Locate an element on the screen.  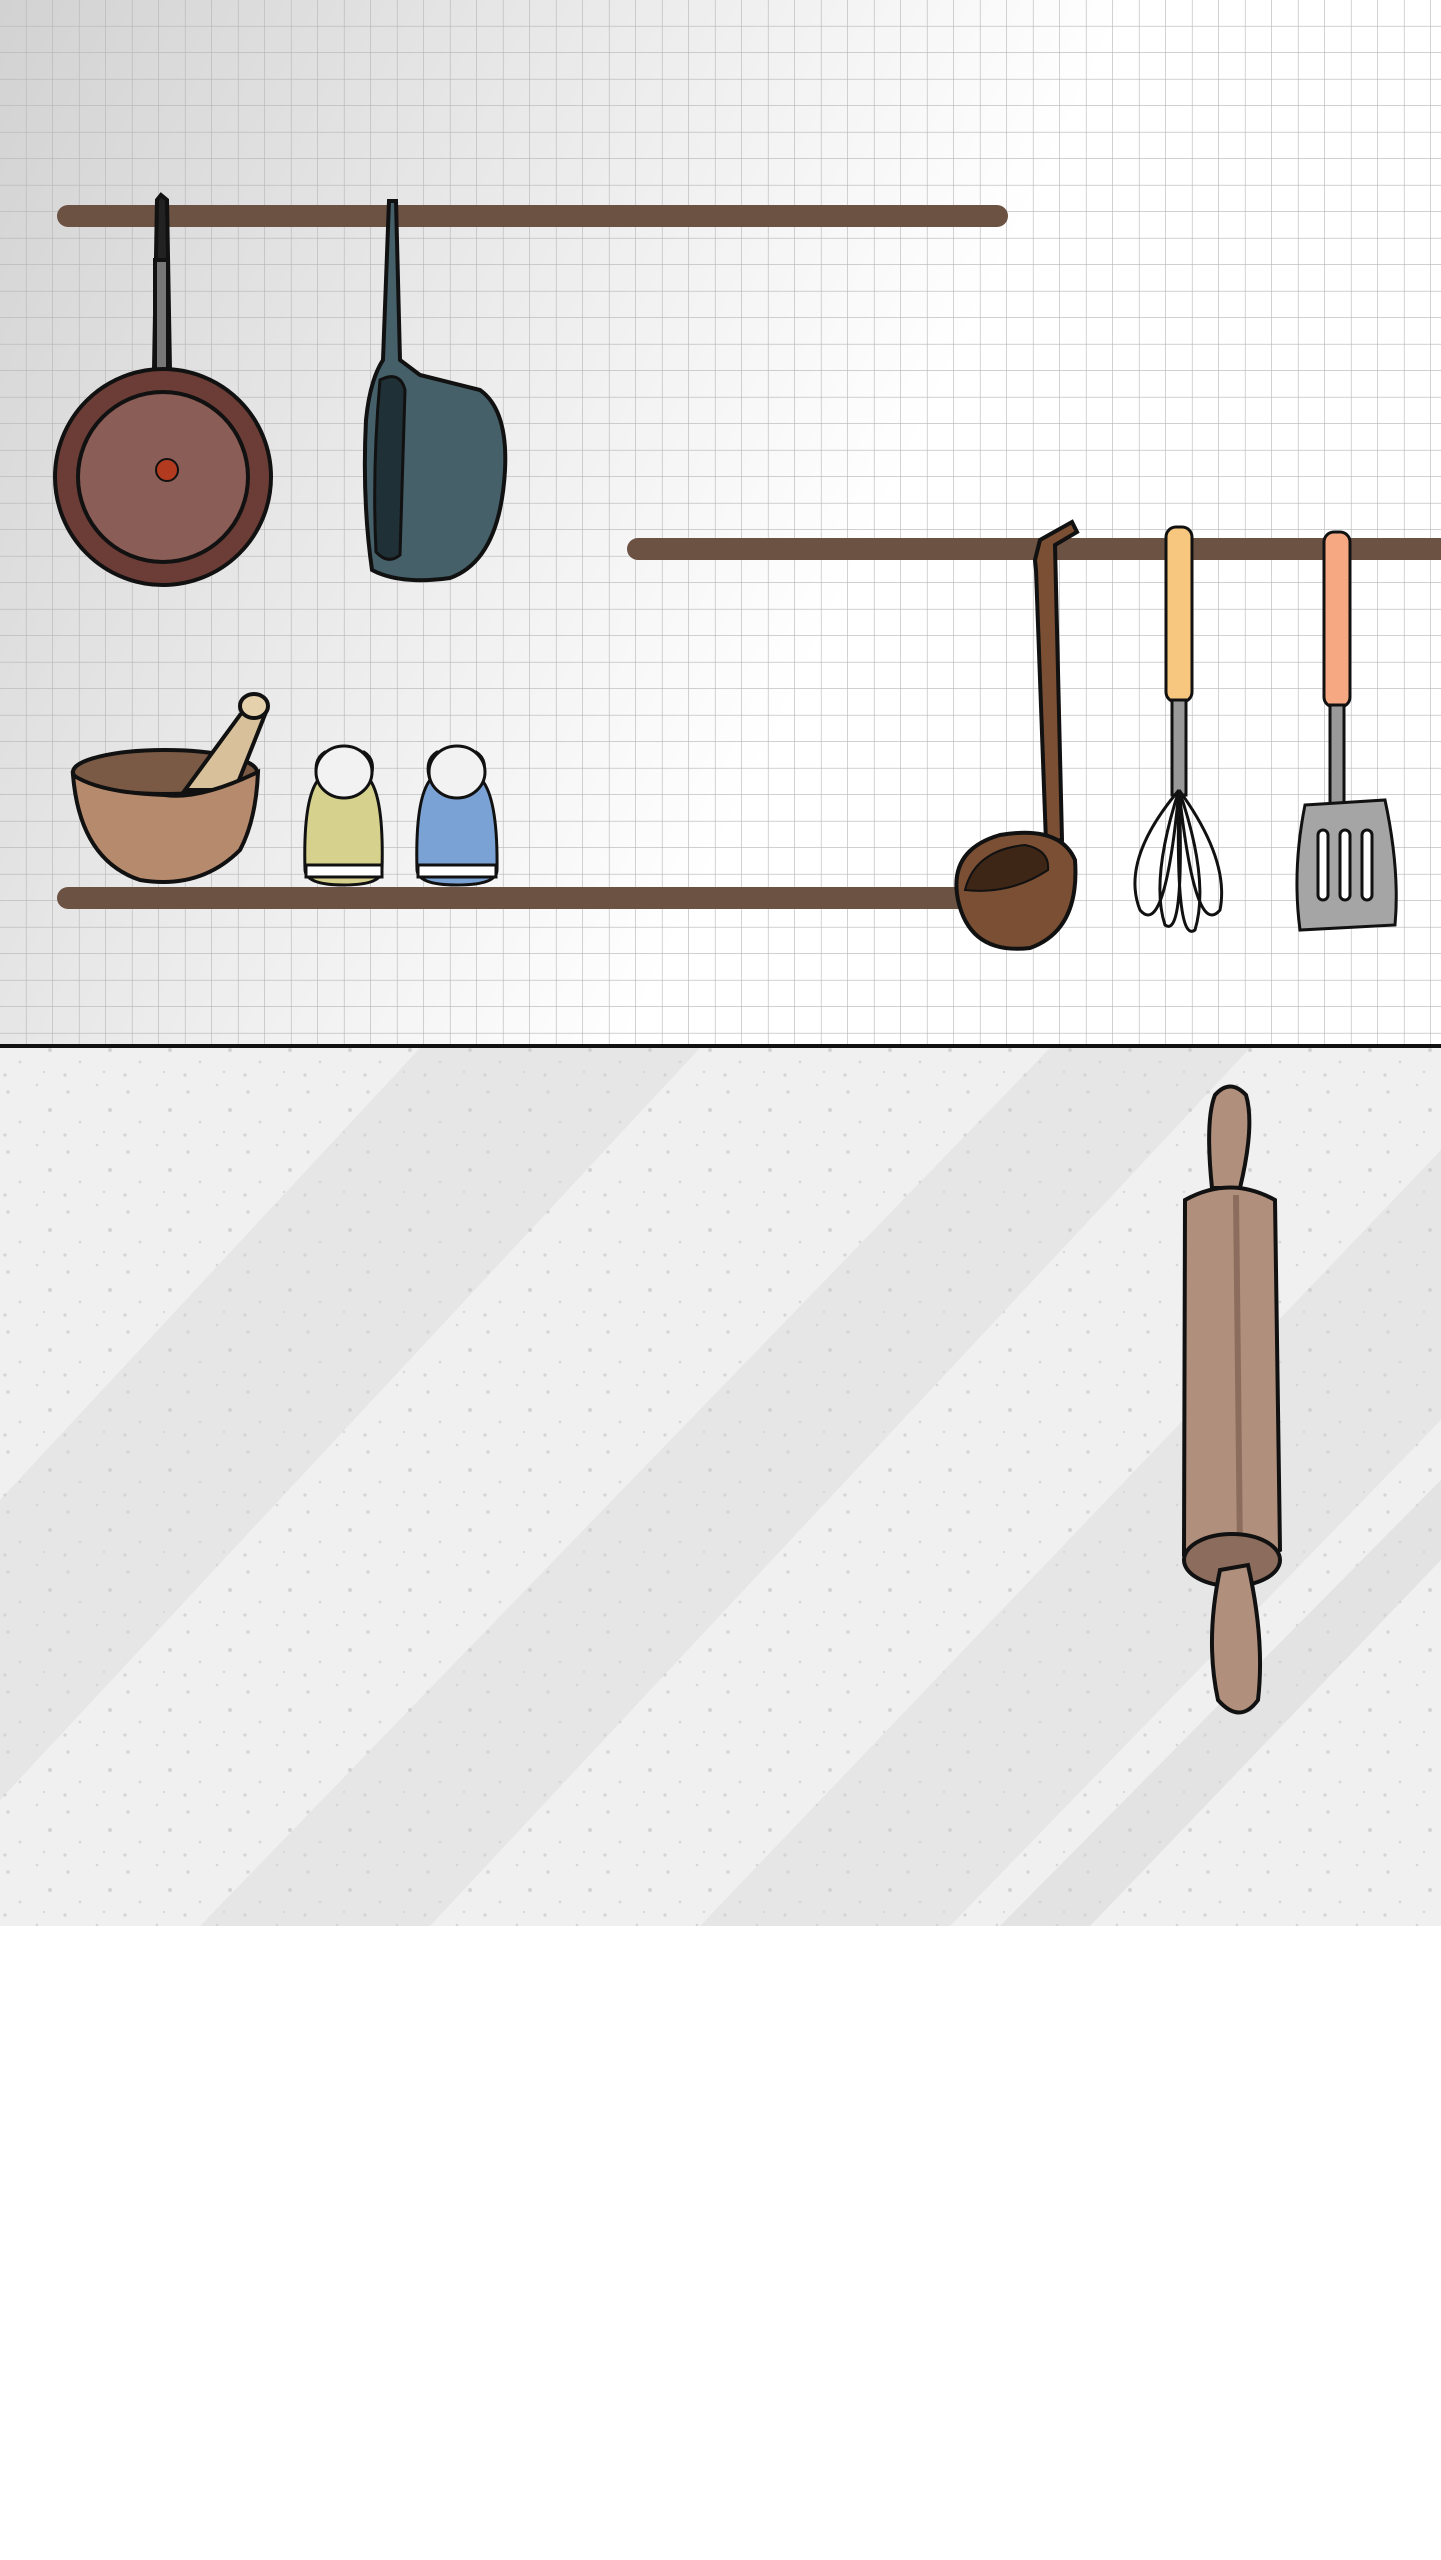
top-rail is located at coordinates (532, 216).